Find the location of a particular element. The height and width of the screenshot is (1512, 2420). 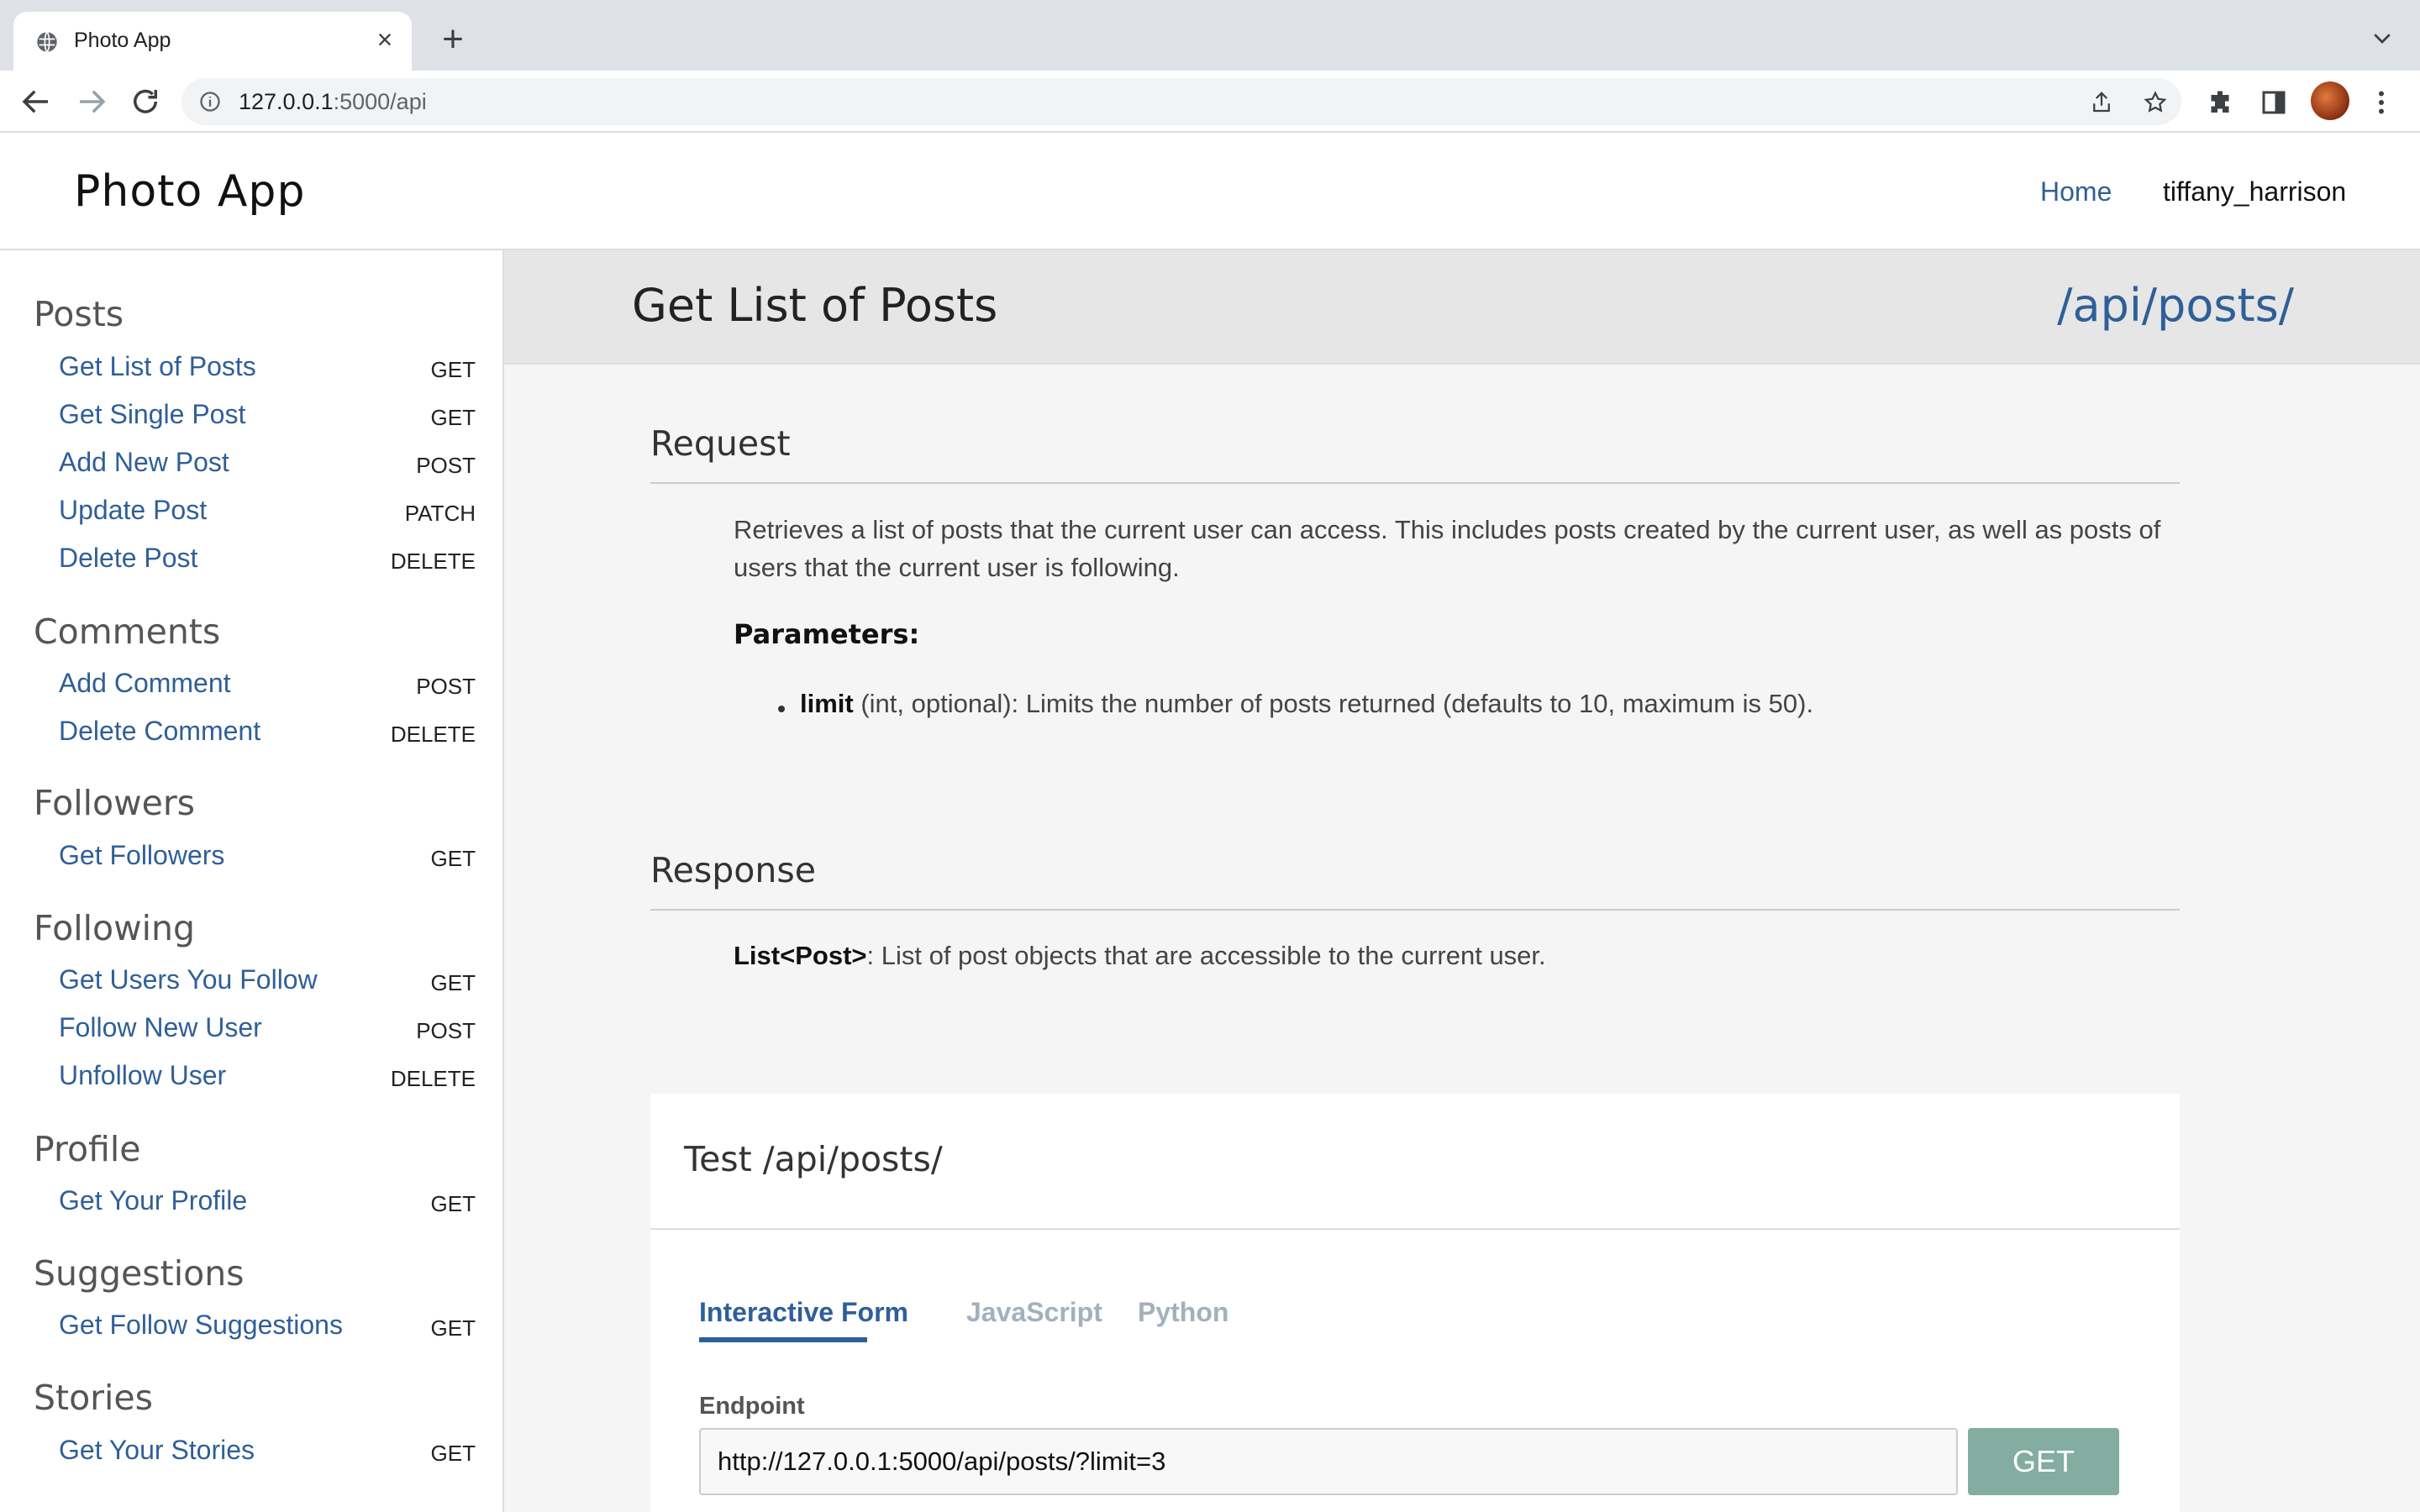

reload-icon is located at coordinates (146, 101).